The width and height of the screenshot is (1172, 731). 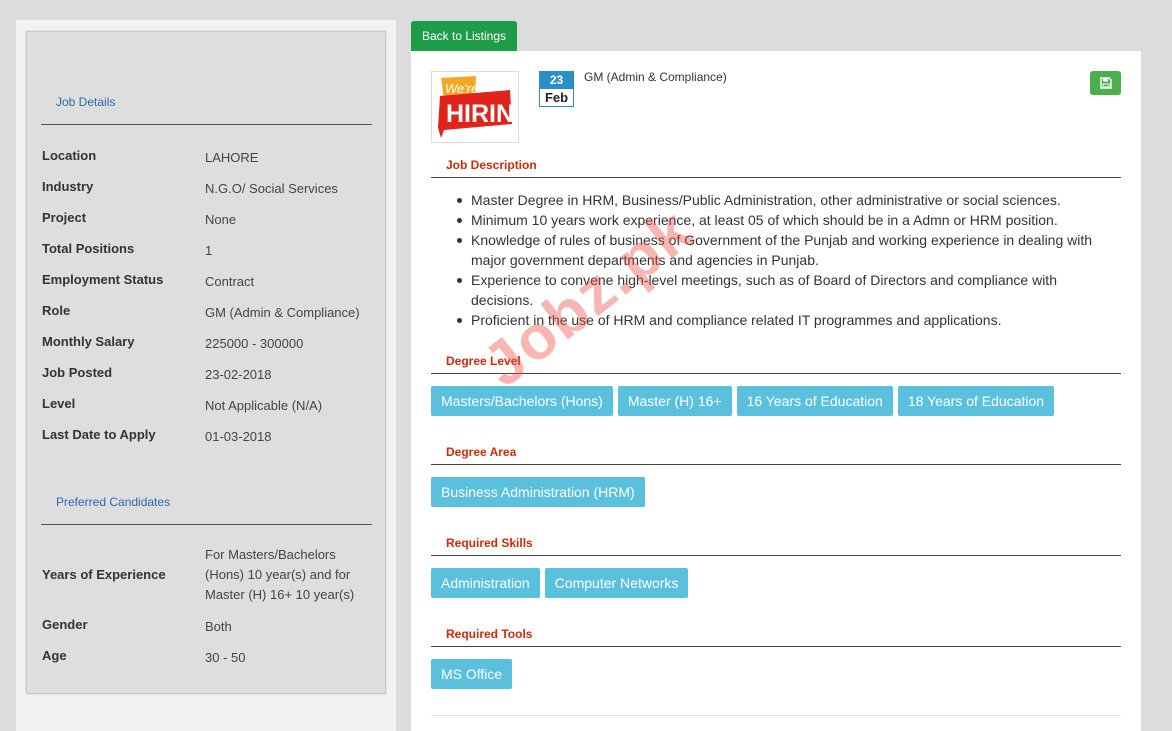 I want to click on degree-level-tag: 16 Years of Education, so click(x=814, y=401).